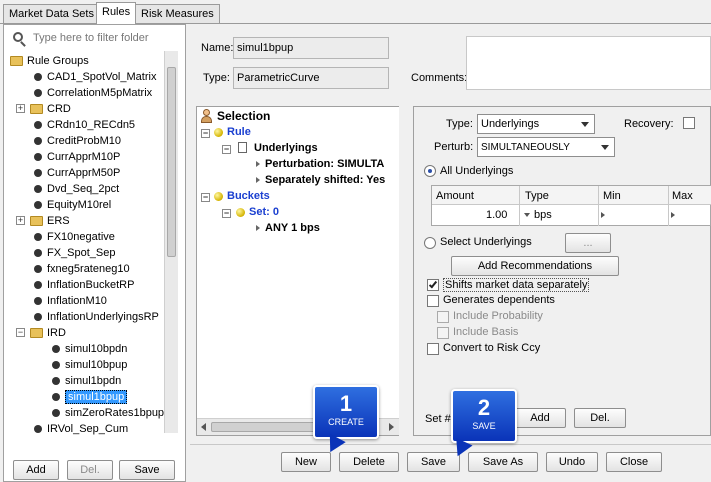 This screenshot has height=482, width=711. What do you see at coordinates (600, 418) in the screenshot?
I see `delete-set-button: Del.` at bounding box center [600, 418].